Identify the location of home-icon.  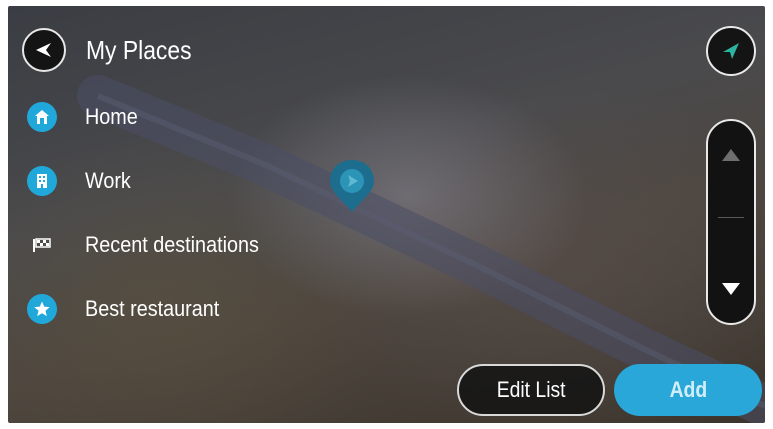
(42, 117).